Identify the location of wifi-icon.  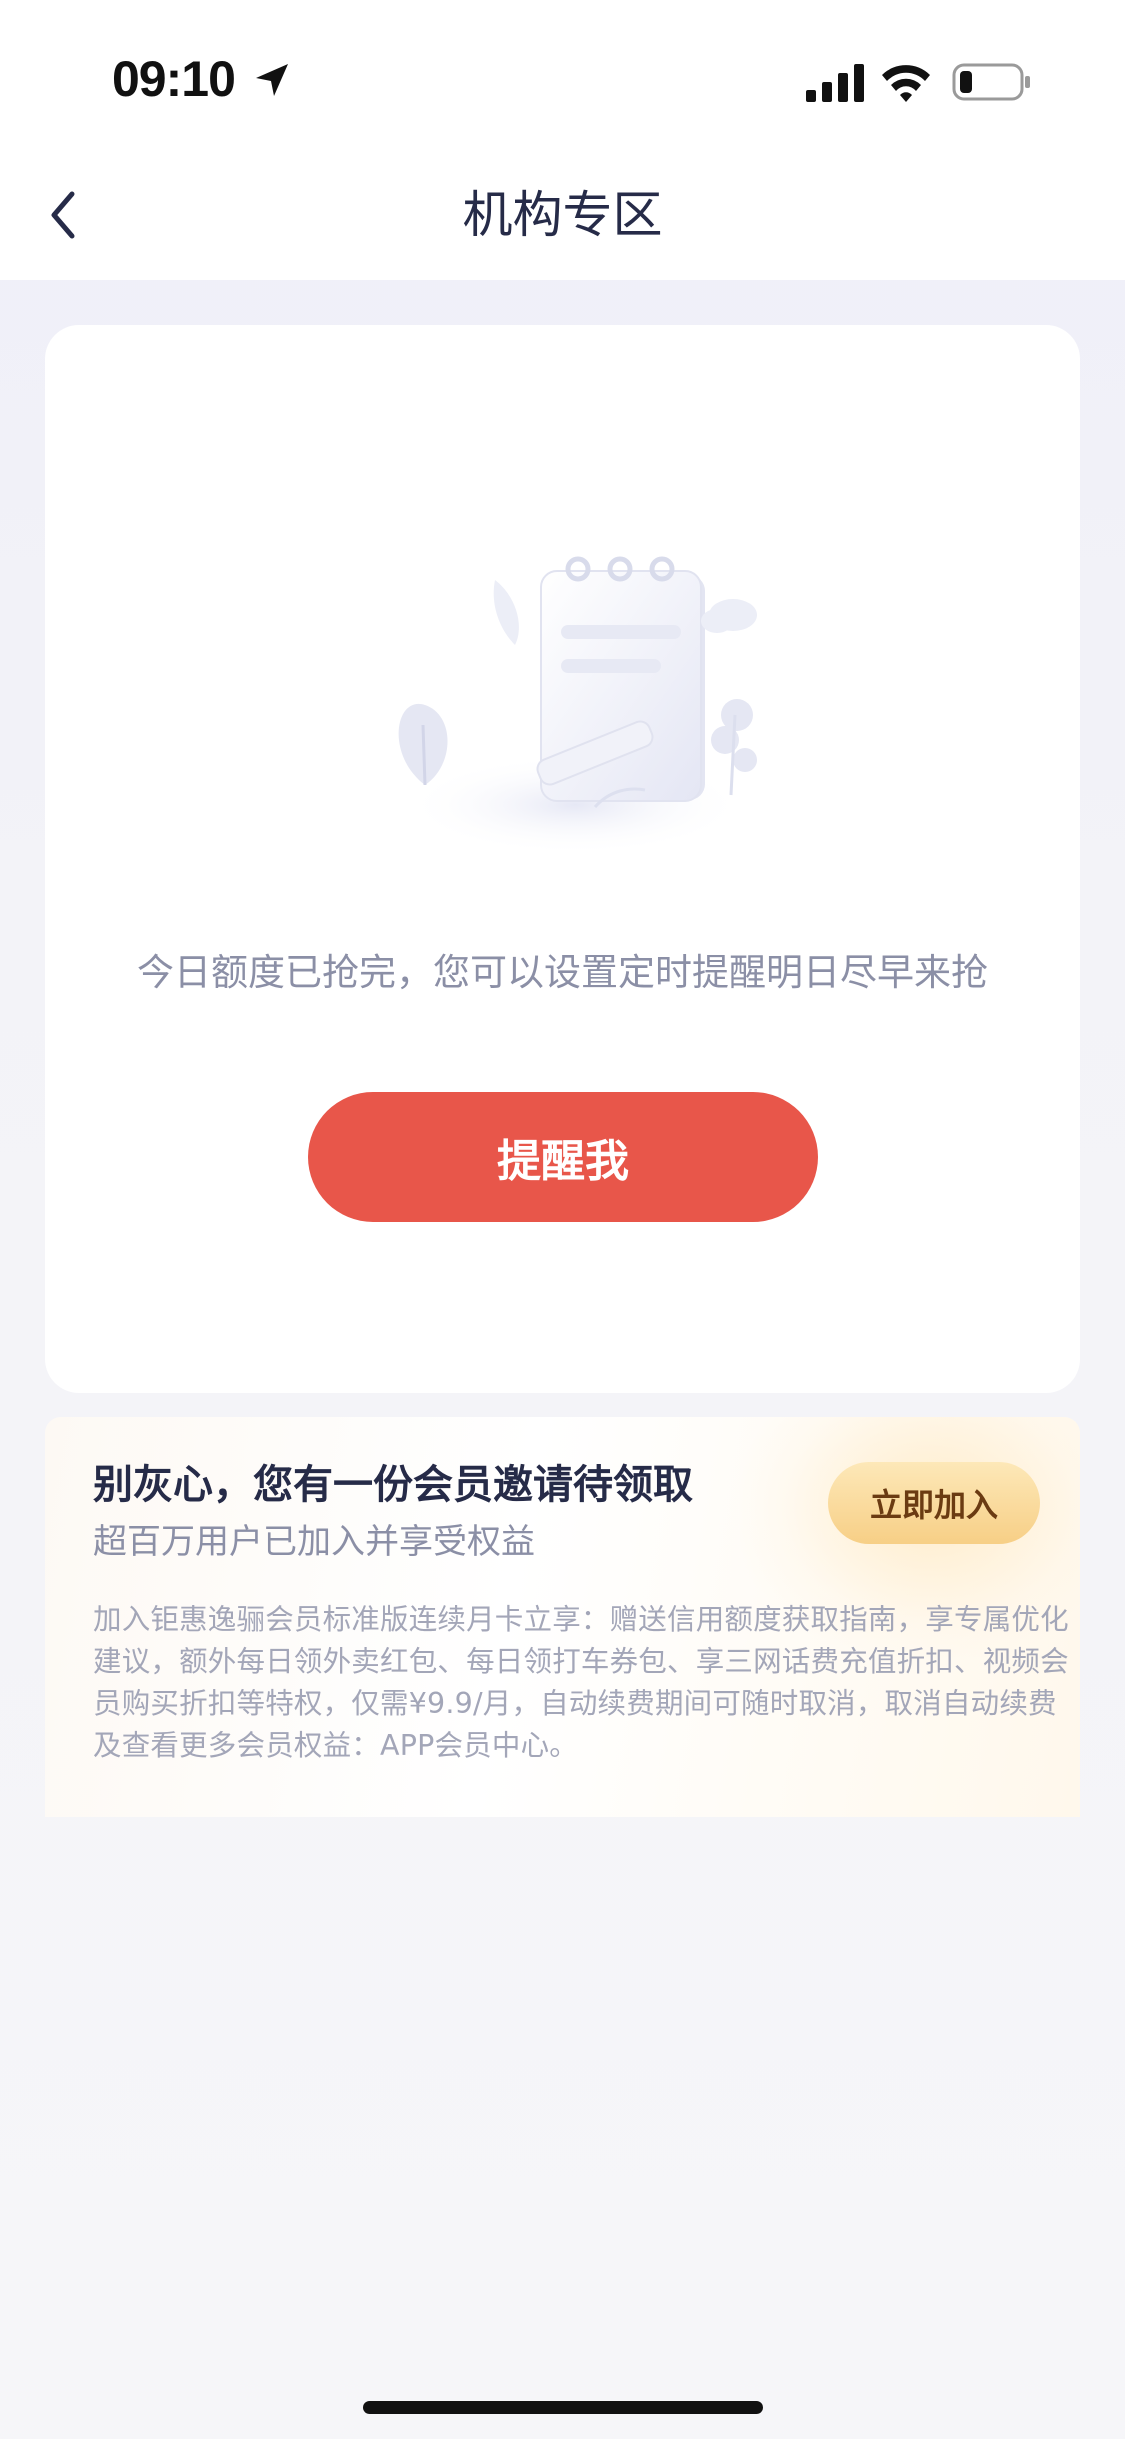
(906, 83).